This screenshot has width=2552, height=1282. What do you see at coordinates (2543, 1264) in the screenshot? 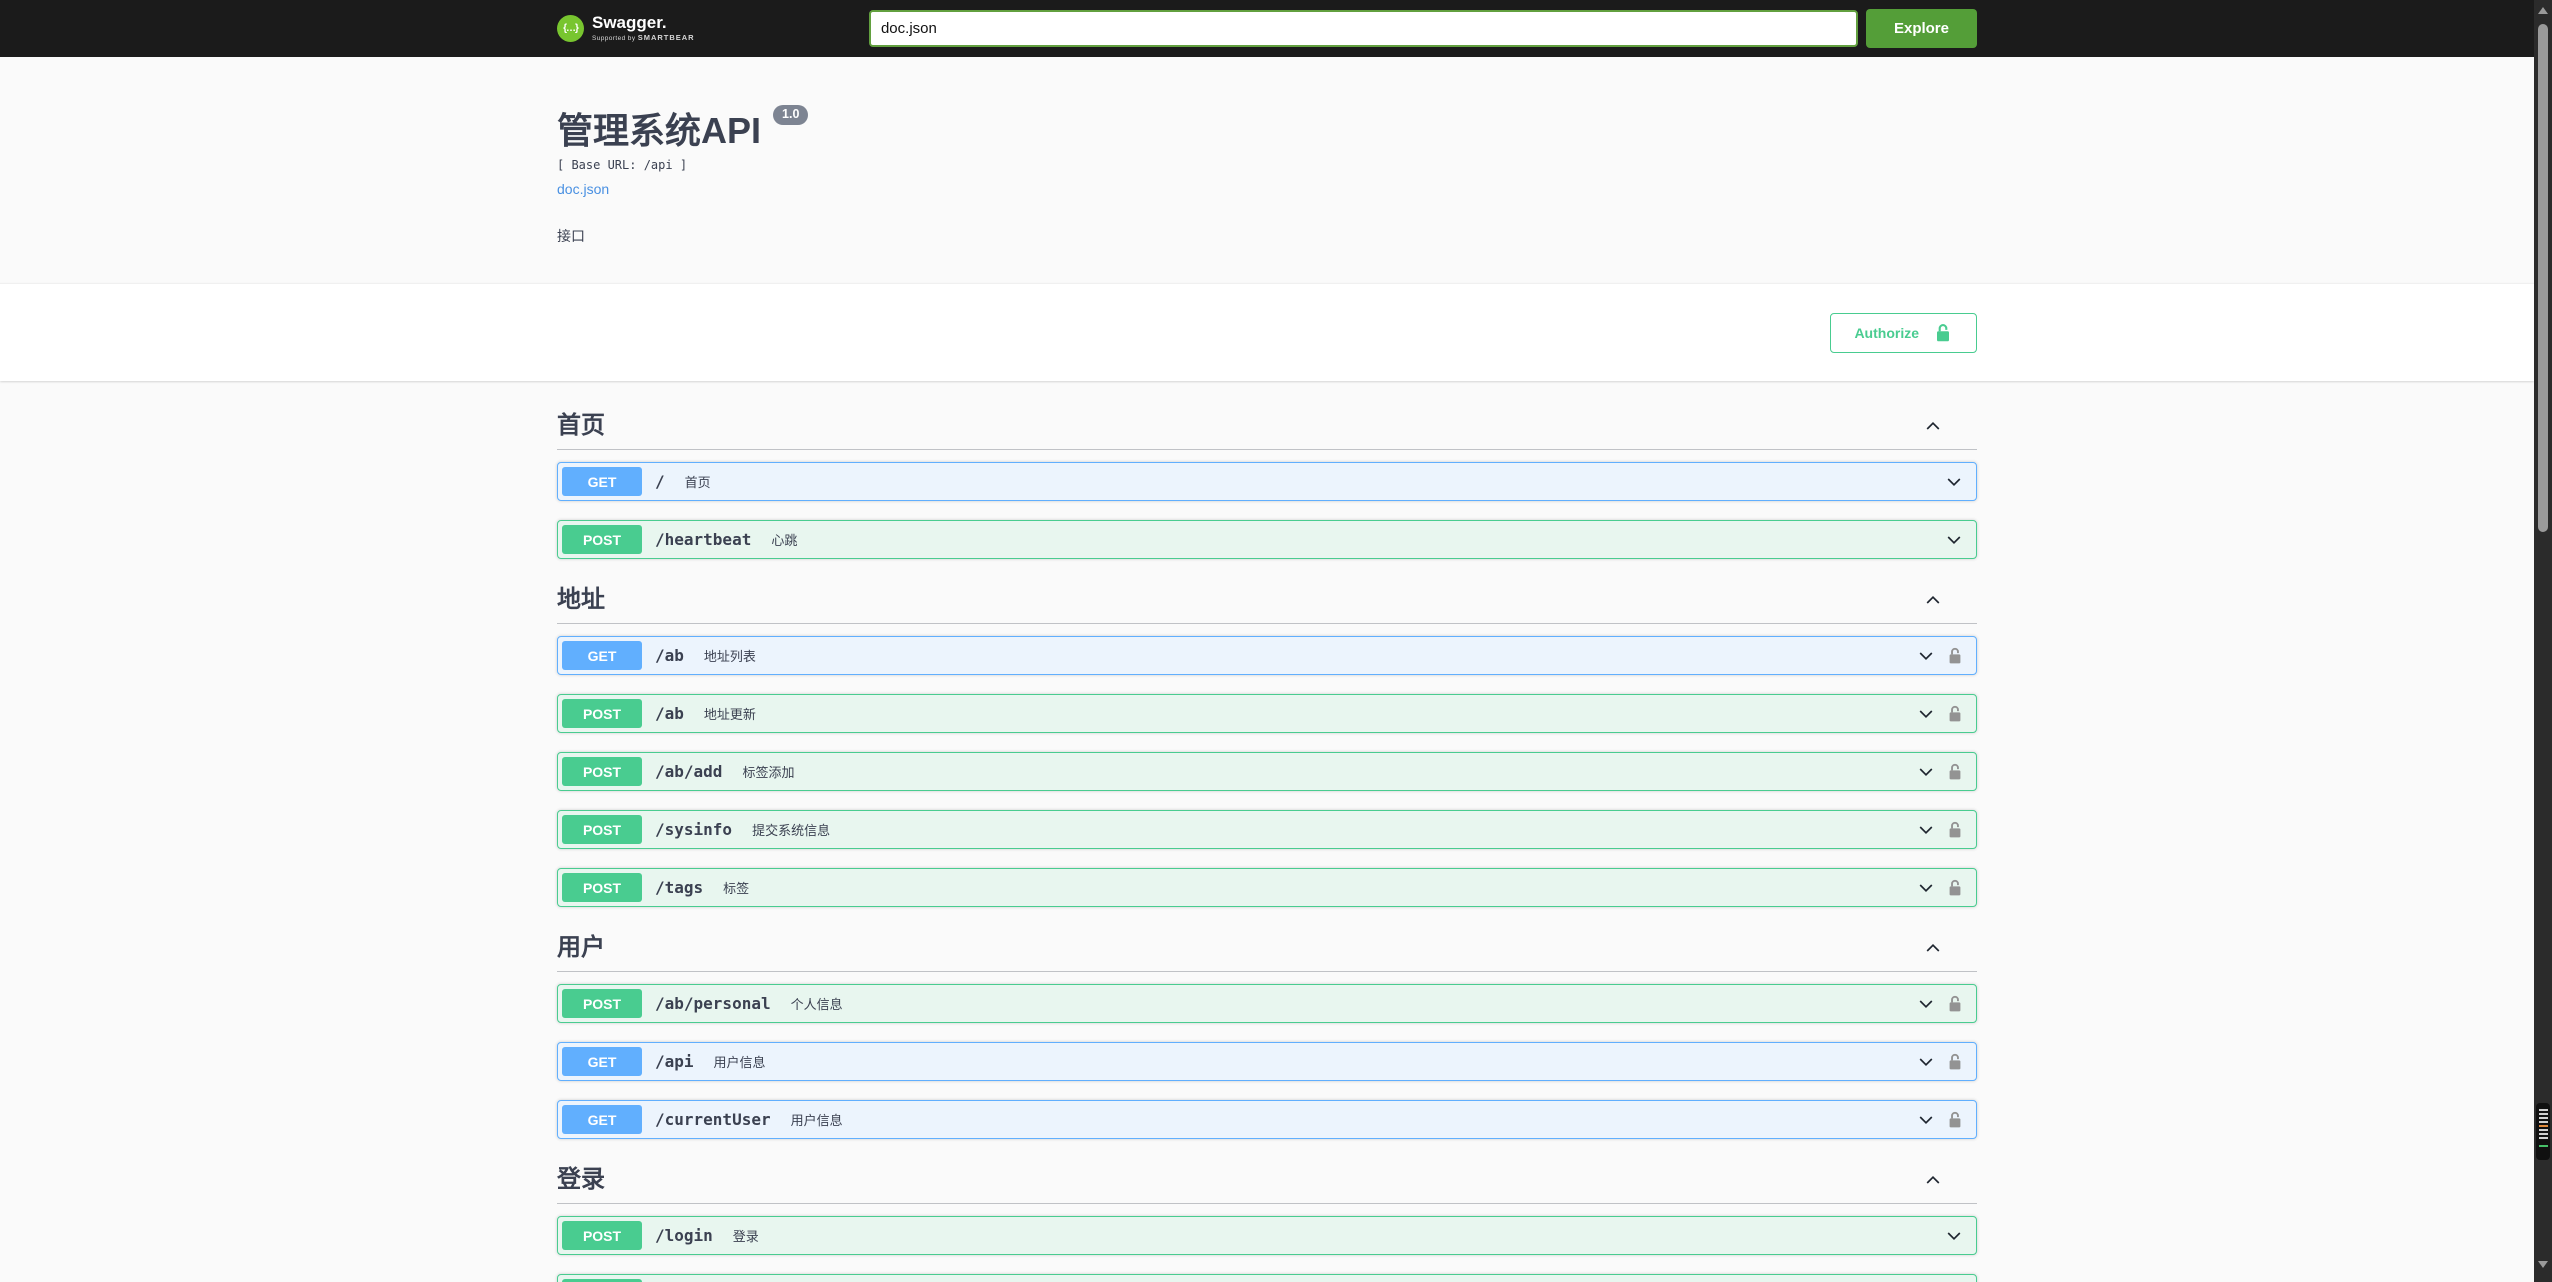
I see `scrollbar-down-arrow` at bounding box center [2543, 1264].